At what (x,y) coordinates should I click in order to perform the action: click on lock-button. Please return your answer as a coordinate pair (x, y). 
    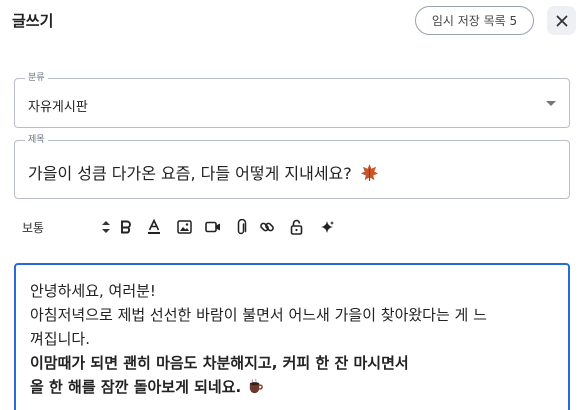
    Looking at the image, I should click on (296, 227).